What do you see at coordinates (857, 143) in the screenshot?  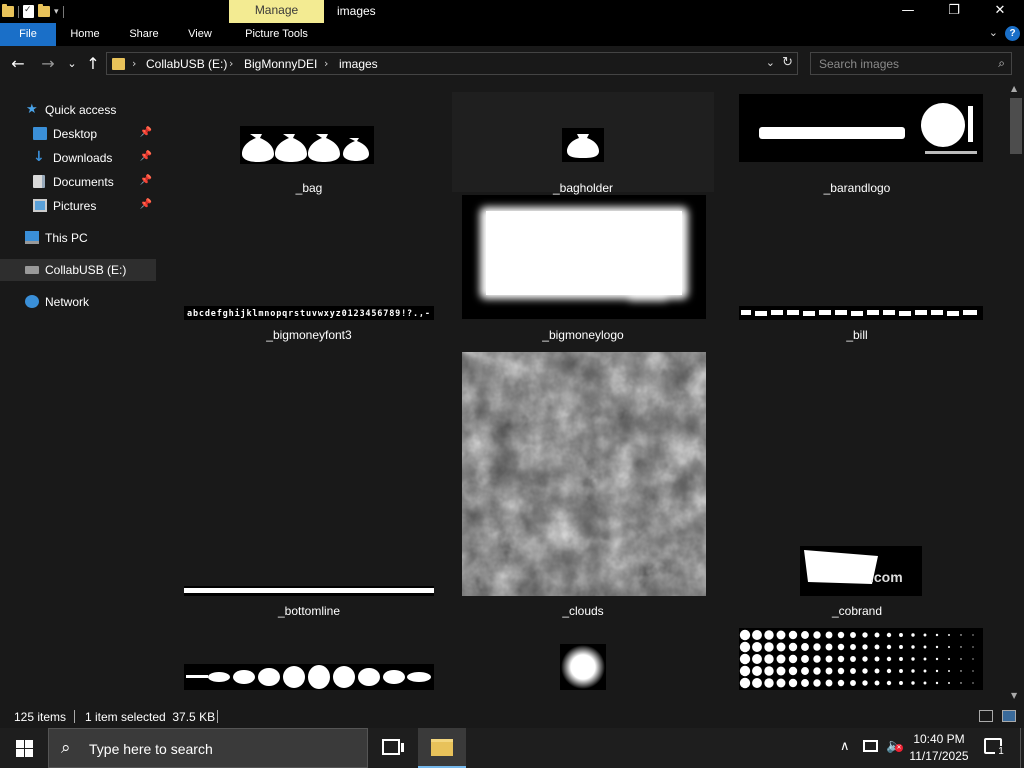 I see `file-item: _barandlogo` at bounding box center [857, 143].